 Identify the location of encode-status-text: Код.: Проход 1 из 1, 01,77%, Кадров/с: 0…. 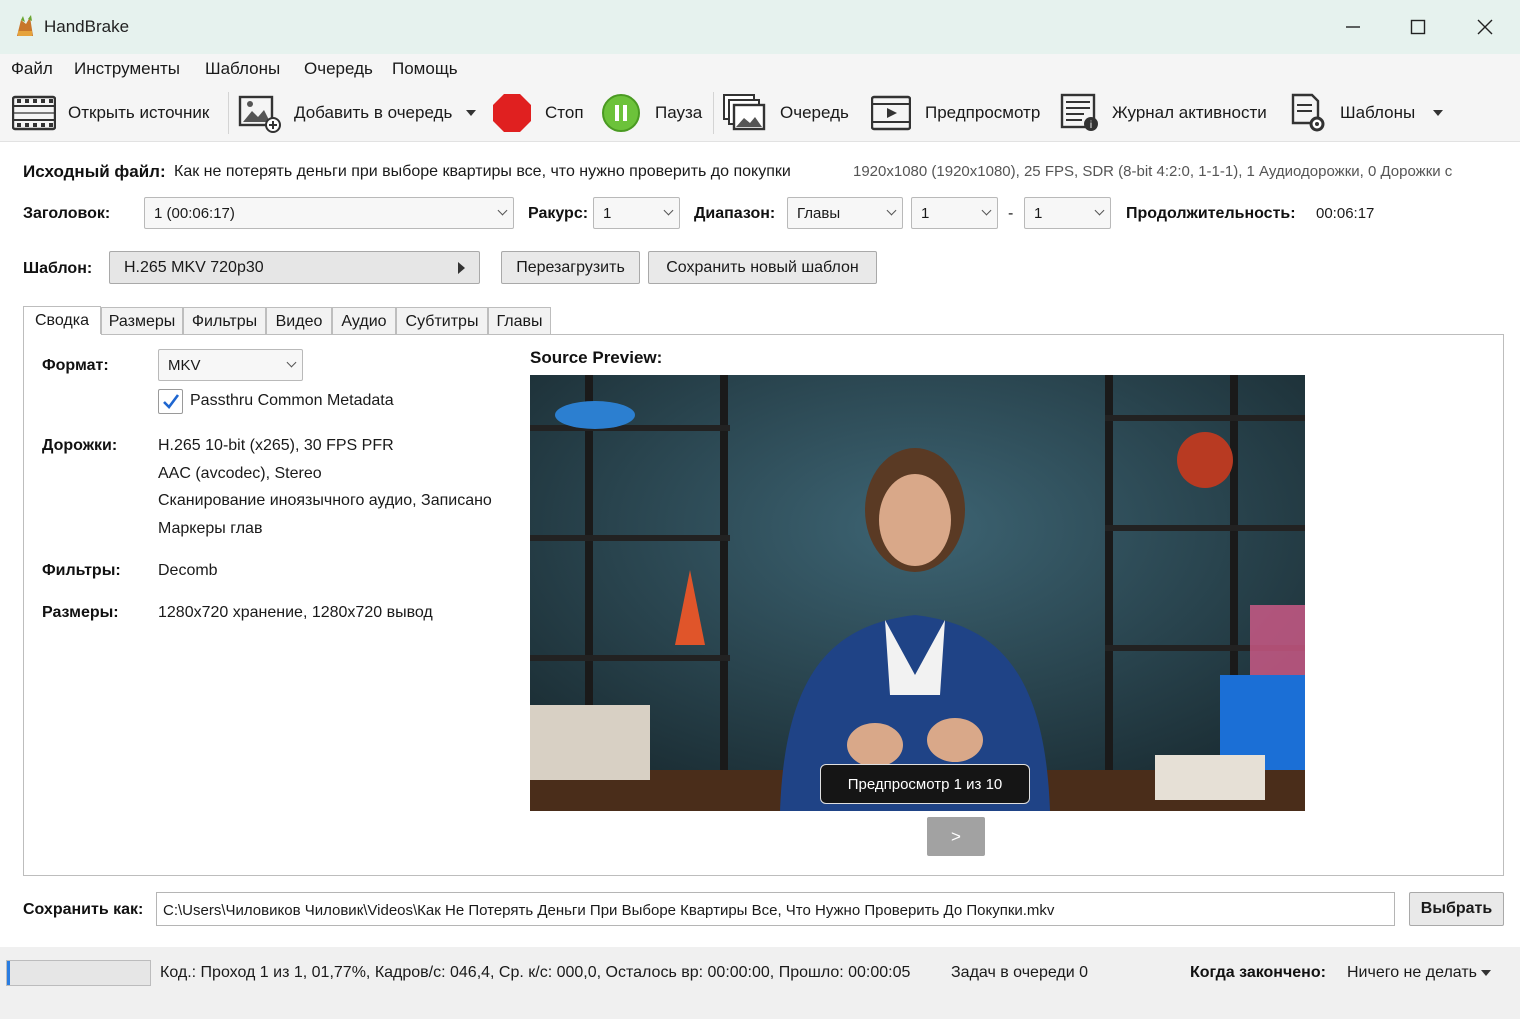
(535, 972).